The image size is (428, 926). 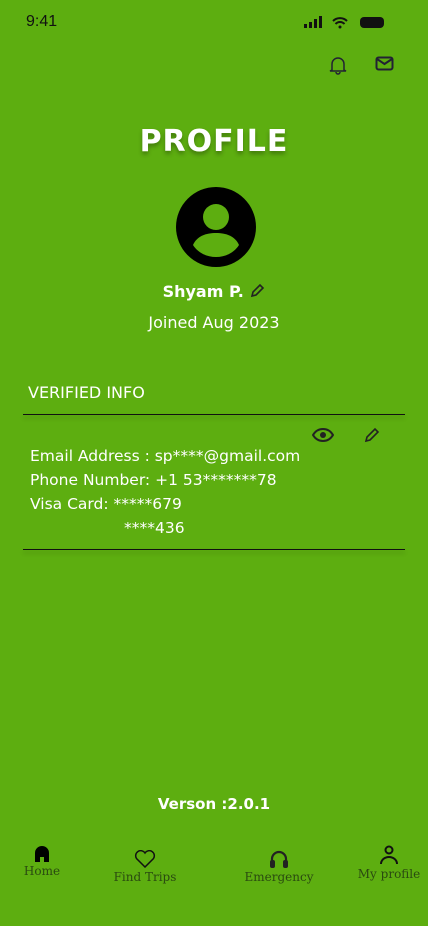 I want to click on nav-my-profile: My profile, so click(x=383, y=863).